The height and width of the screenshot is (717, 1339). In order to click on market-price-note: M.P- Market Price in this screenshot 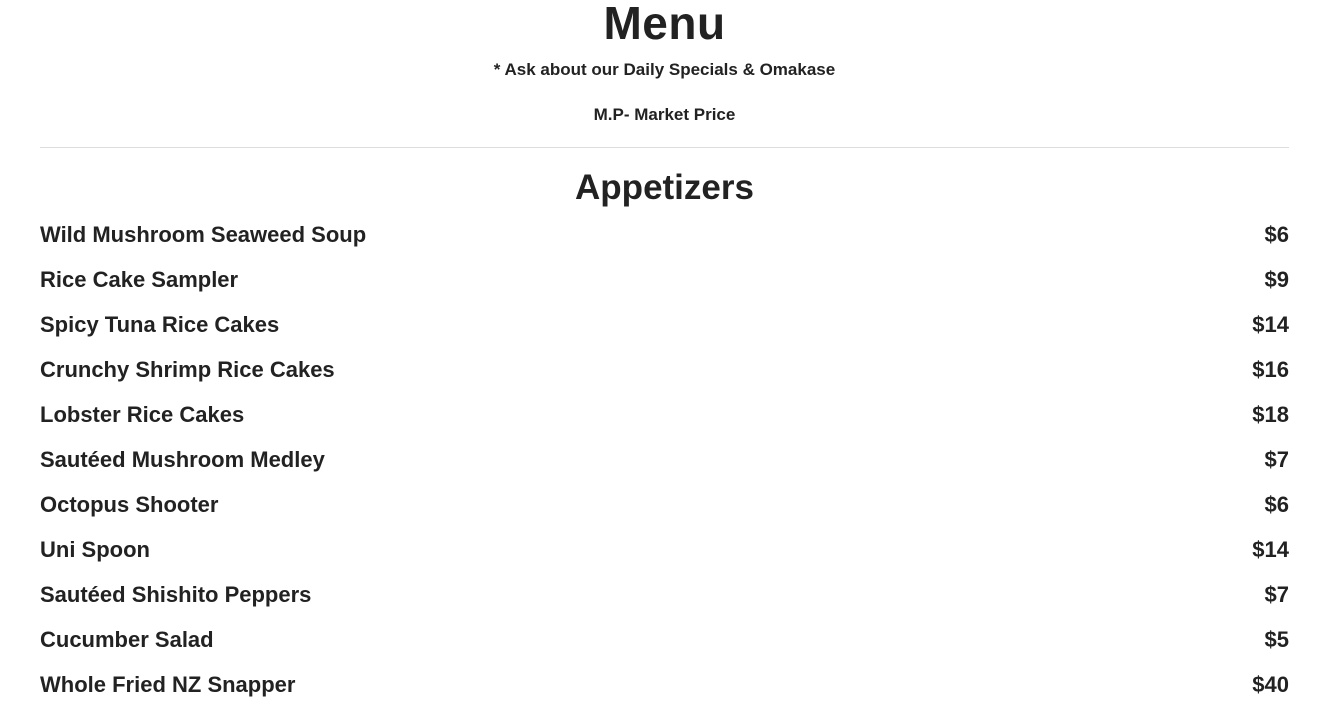, I will do `click(664, 114)`.